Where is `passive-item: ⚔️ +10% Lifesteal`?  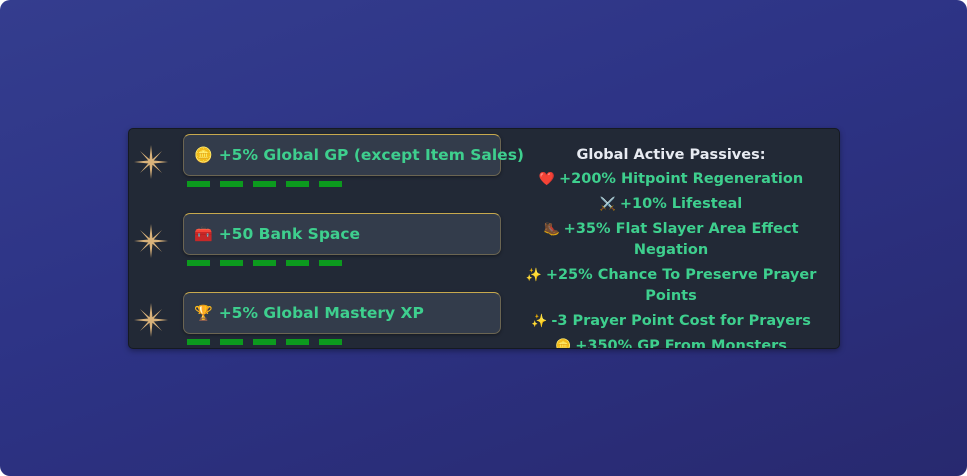 passive-item: ⚔️ +10% Lifesteal is located at coordinates (671, 204).